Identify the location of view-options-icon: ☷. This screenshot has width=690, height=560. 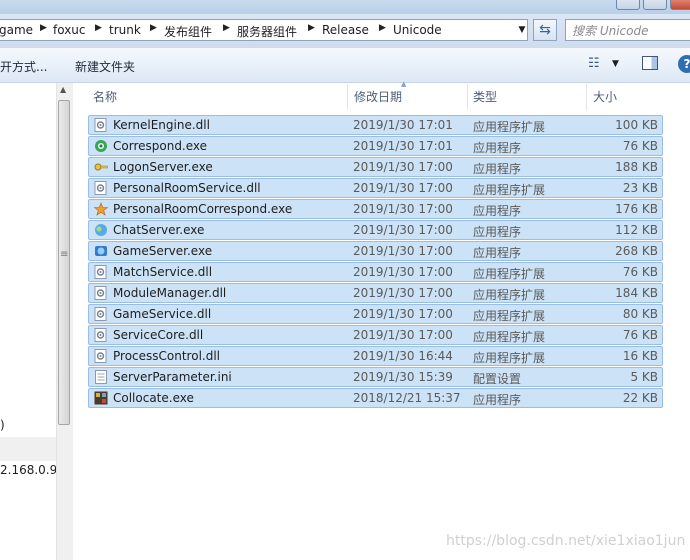
(594, 63).